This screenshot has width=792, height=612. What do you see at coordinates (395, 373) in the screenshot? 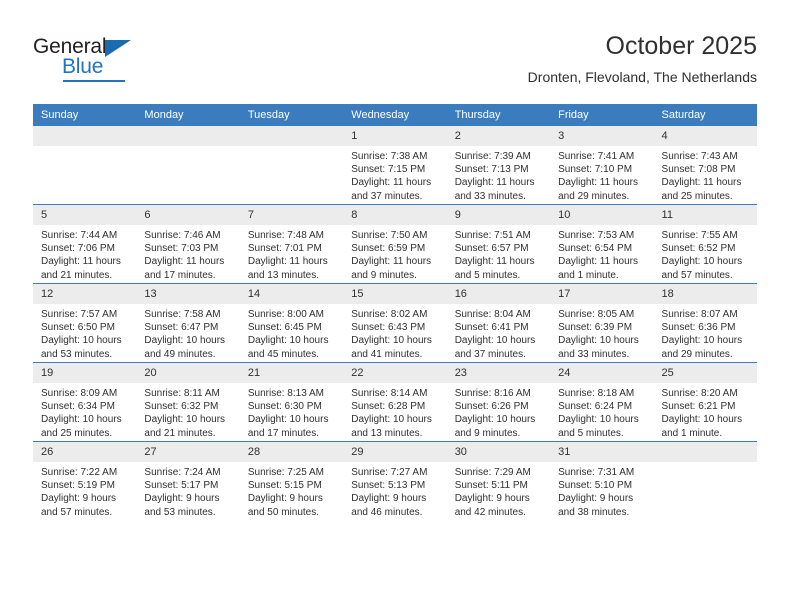
I see `day-number: 22` at bounding box center [395, 373].